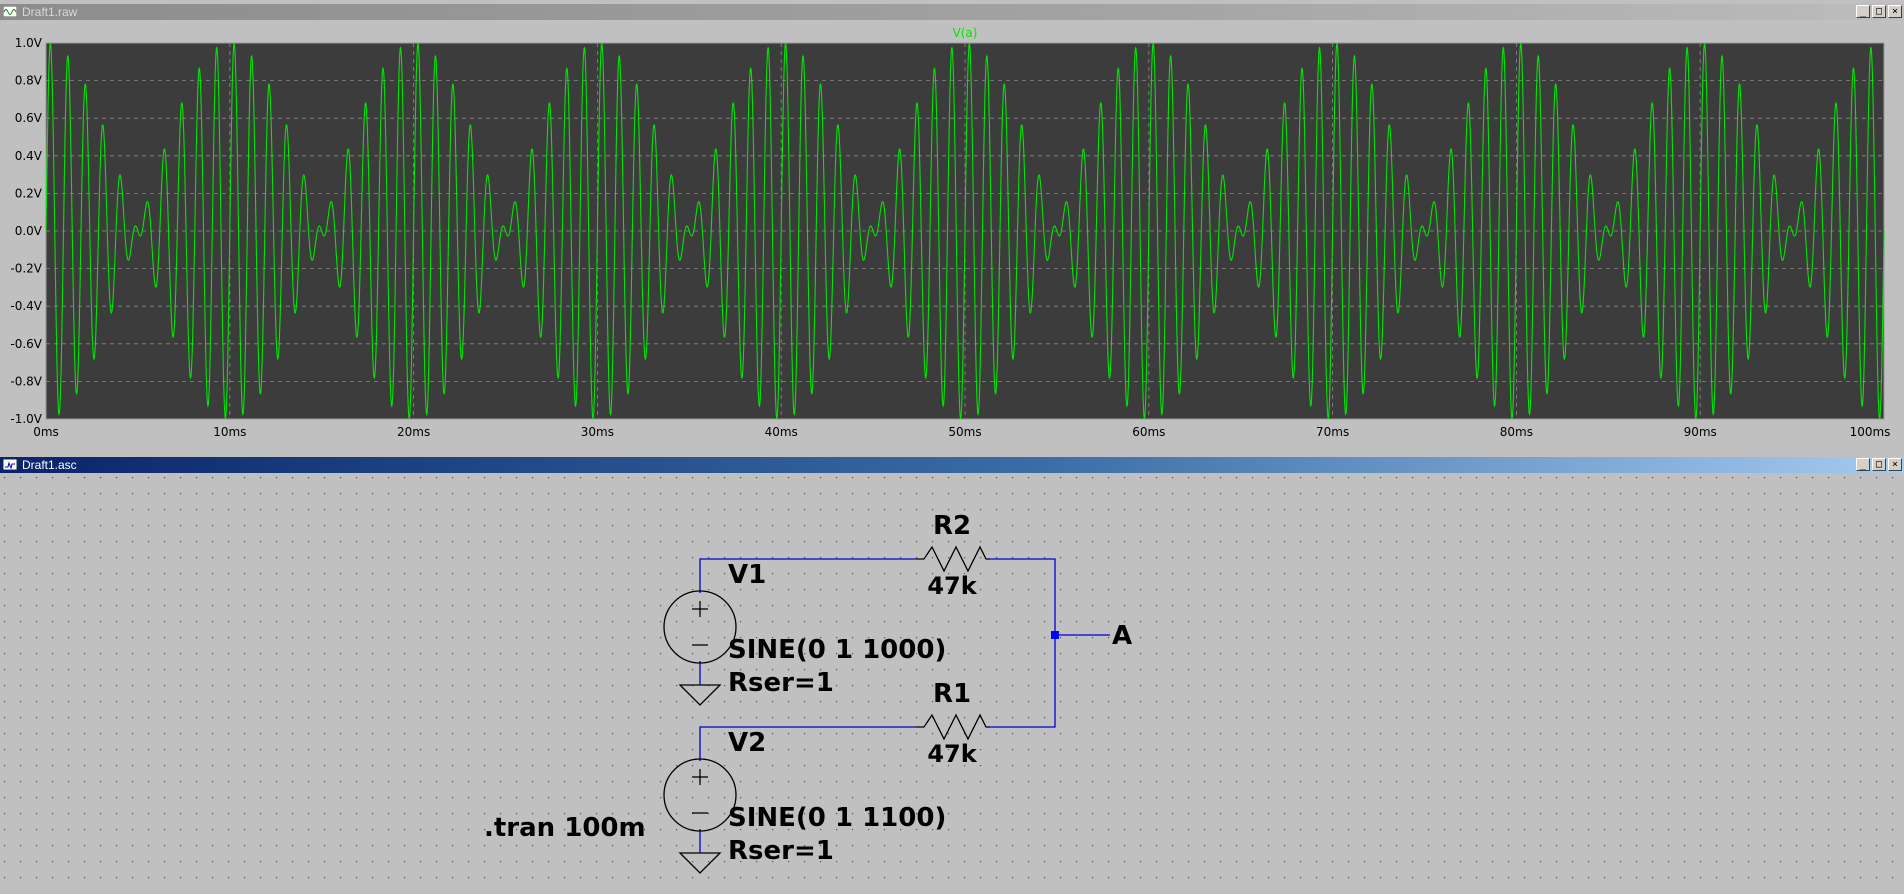 The height and width of the screenshot is (894, 1904). I want to click on r2-value-label: 47k, so click(952, 586).